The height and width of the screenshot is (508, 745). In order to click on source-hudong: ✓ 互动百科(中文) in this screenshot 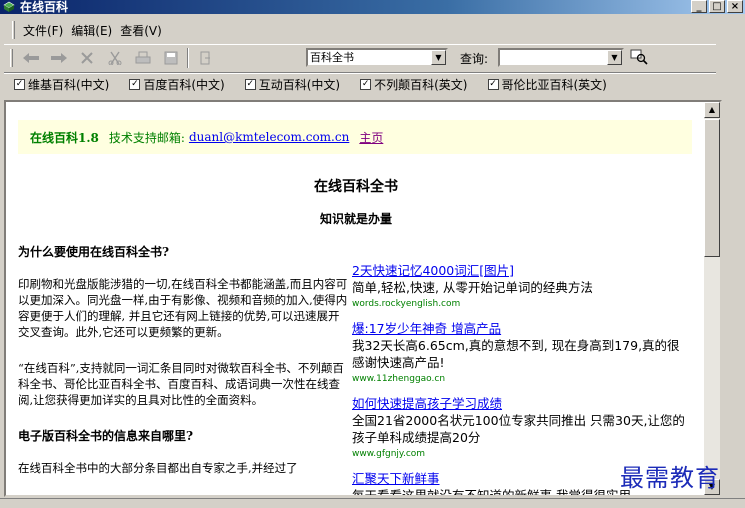, I will do `click(292, 84)`.